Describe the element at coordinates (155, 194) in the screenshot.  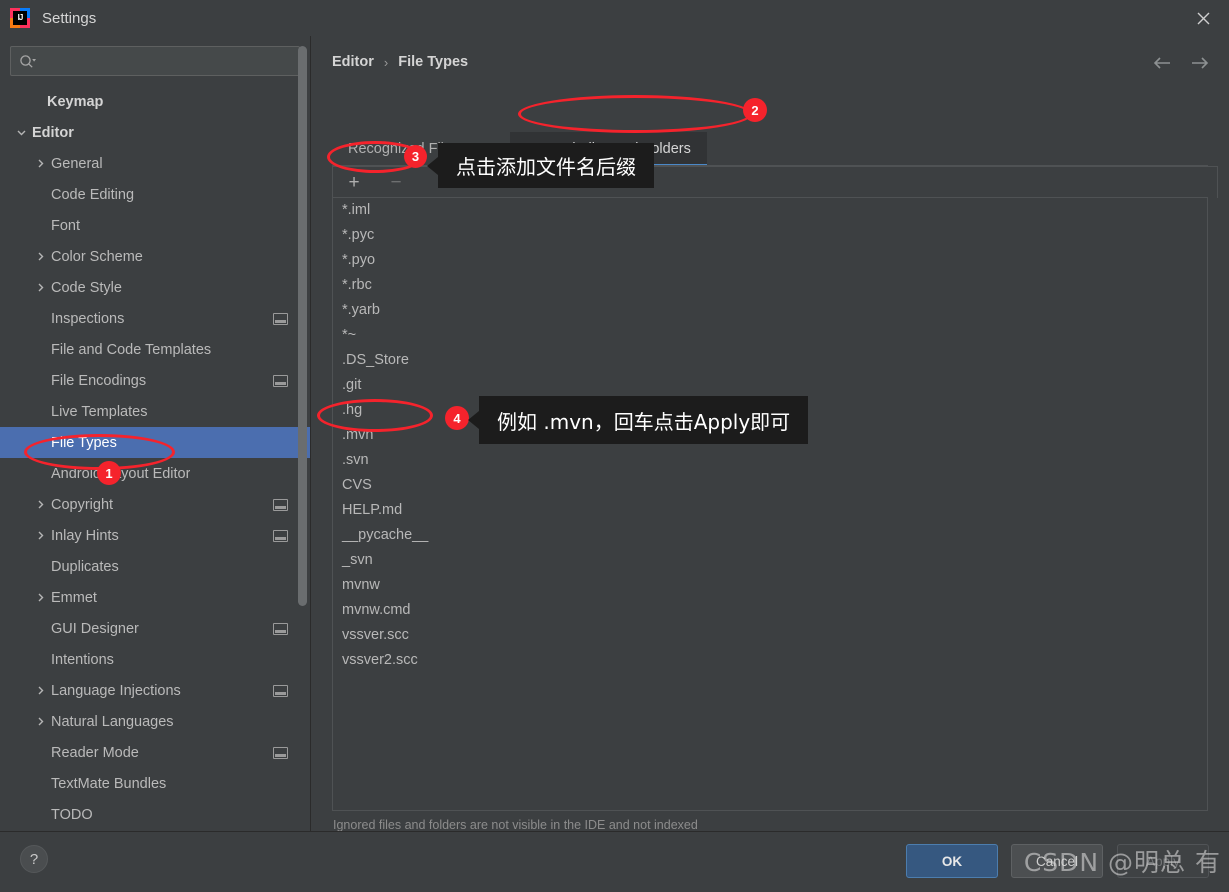
I see `sidebar-item-code-editing: Code Editing` at that location.